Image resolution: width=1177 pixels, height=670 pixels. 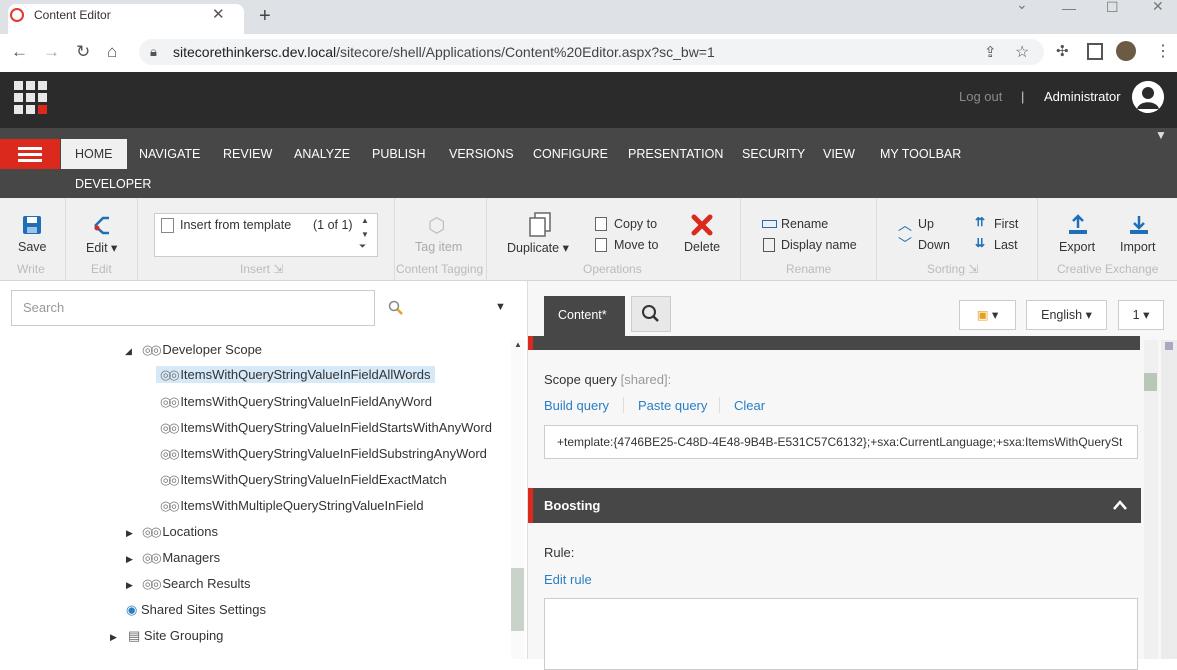 I want to click on forward-icon: →, so click(x=51, y=52).